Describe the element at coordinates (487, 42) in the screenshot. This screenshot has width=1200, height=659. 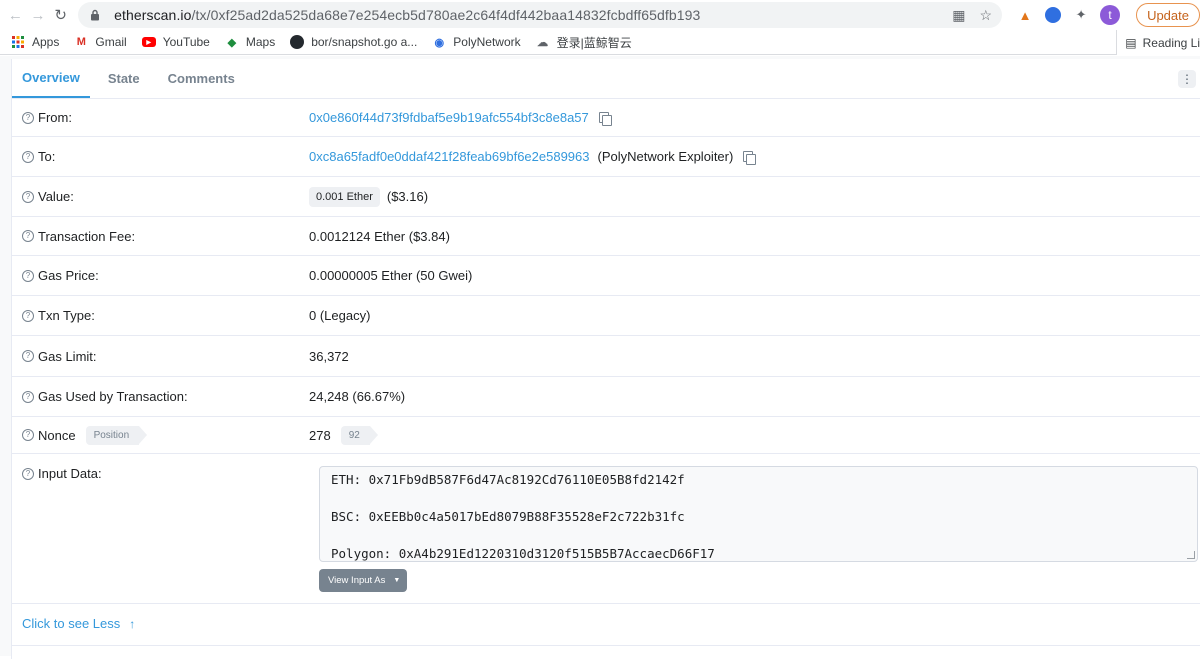
I see `bookmark-label: PolyNetwork` at that location.